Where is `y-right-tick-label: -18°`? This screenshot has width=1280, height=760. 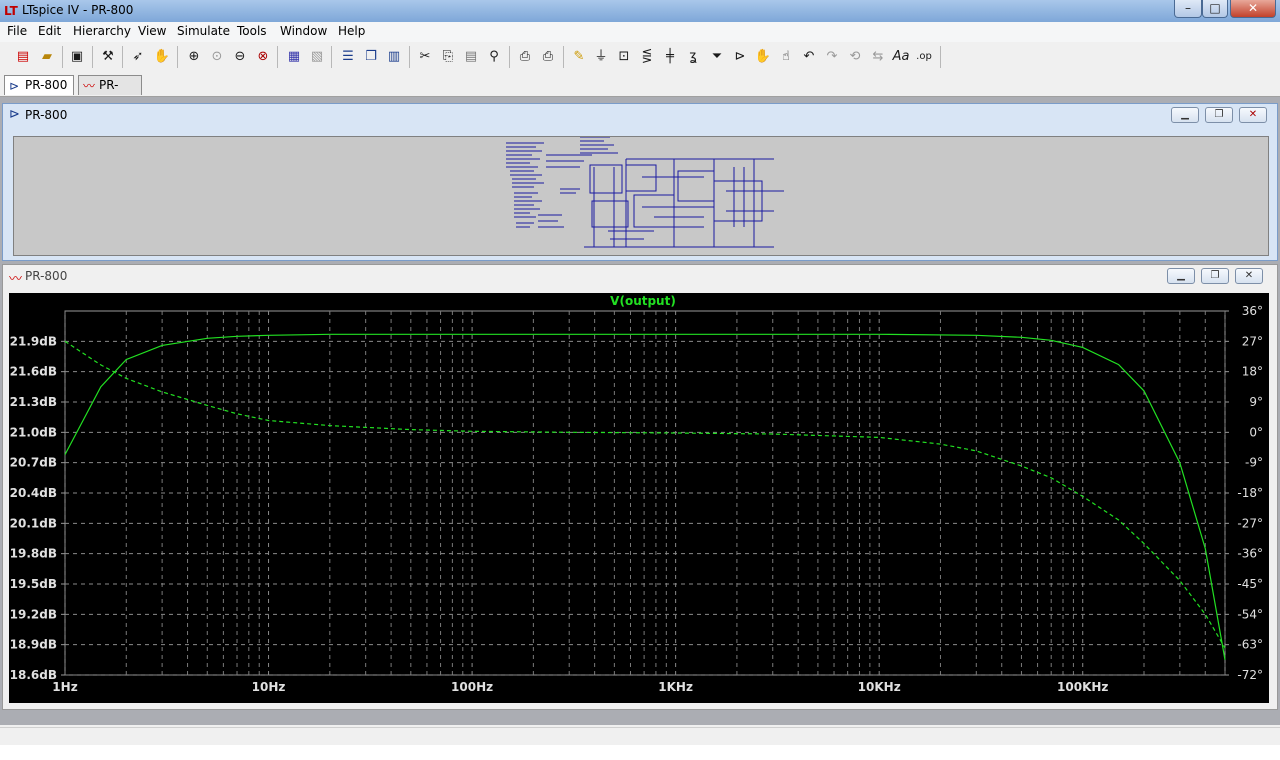 y-right-tick-label: -18° is located at coordinates (1250, 493).